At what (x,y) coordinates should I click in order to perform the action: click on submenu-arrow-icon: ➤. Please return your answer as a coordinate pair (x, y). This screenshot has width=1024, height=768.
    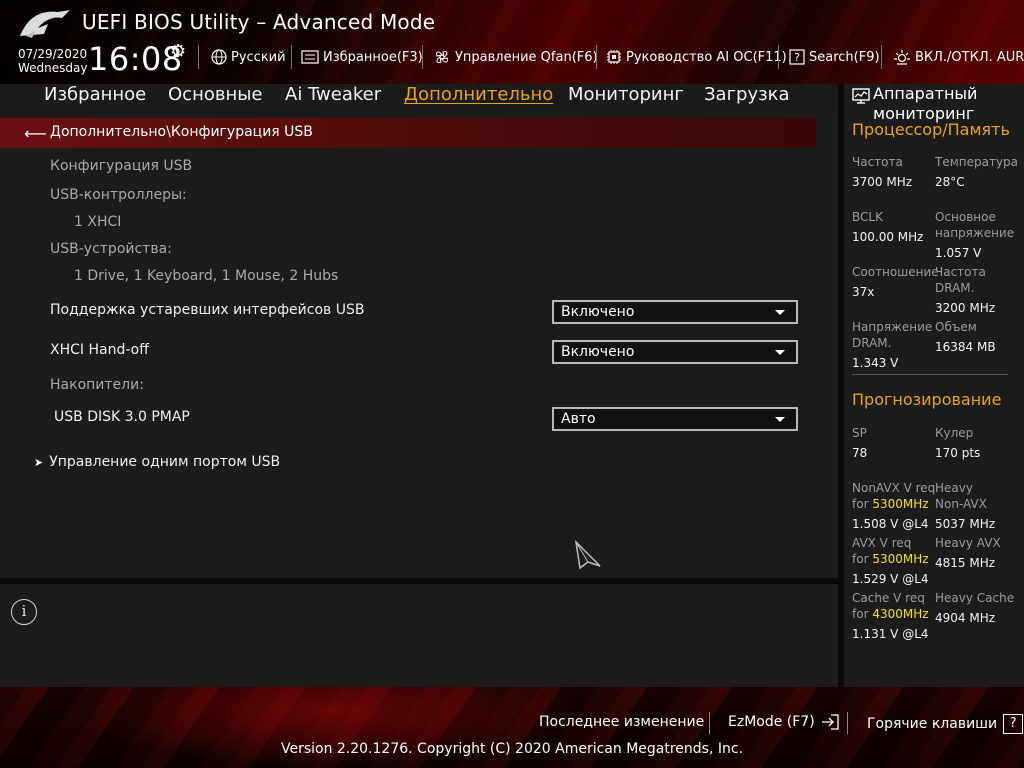
    Looking at the image, I should click on (39, 462).